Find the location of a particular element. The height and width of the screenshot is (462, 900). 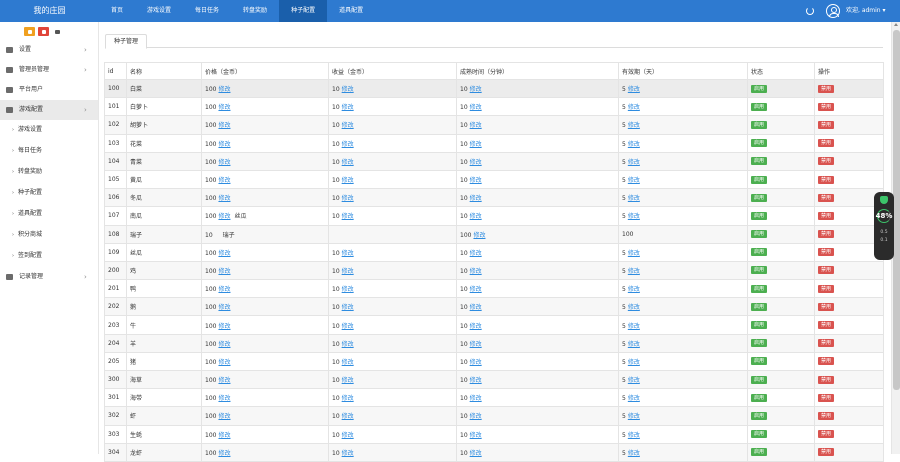

scroll-up-arrow-icon is located at coordinates (896, 24).